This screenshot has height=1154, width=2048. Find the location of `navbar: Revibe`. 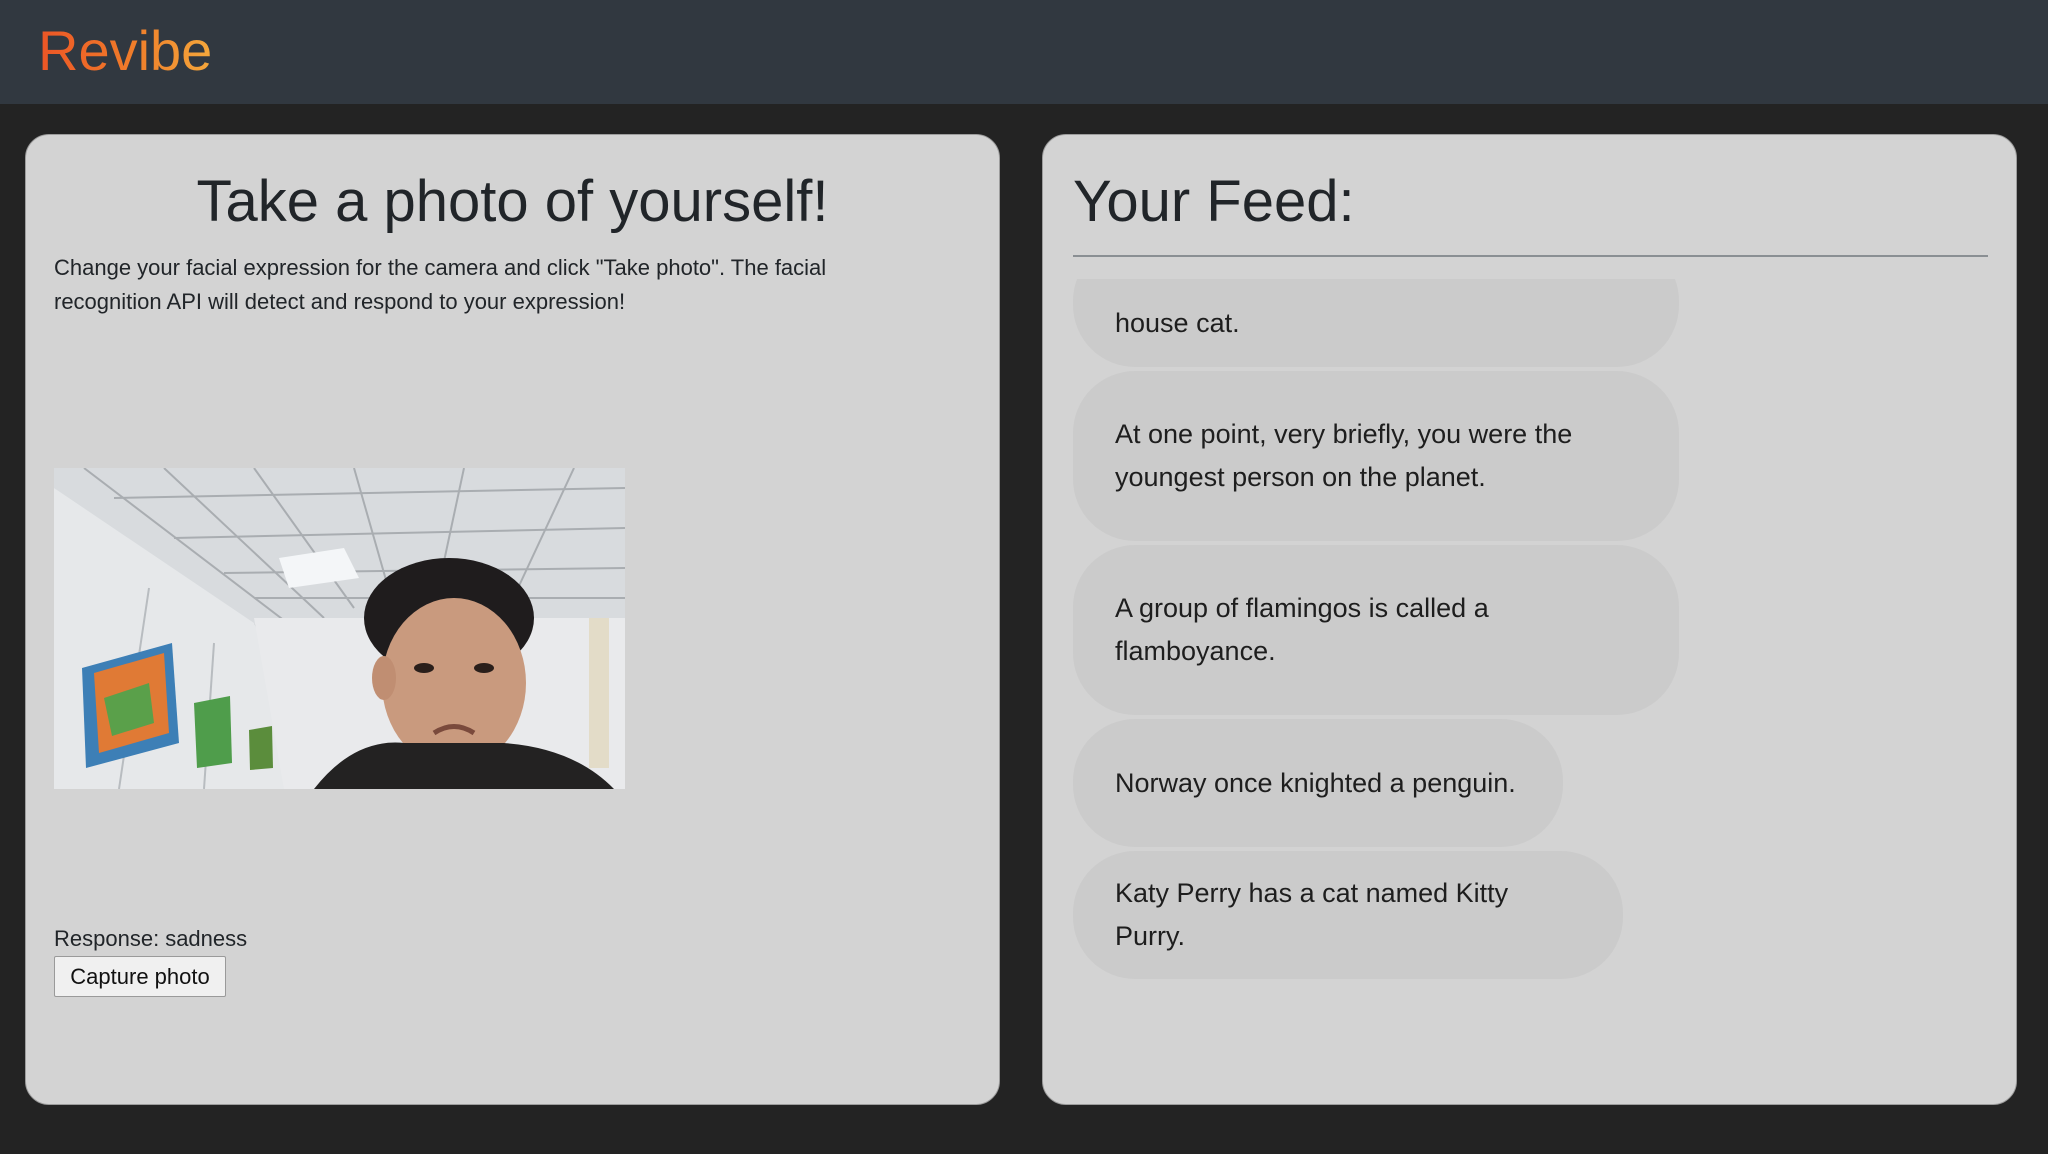

navbar: Revibe is located at coordinates (1024, 52).